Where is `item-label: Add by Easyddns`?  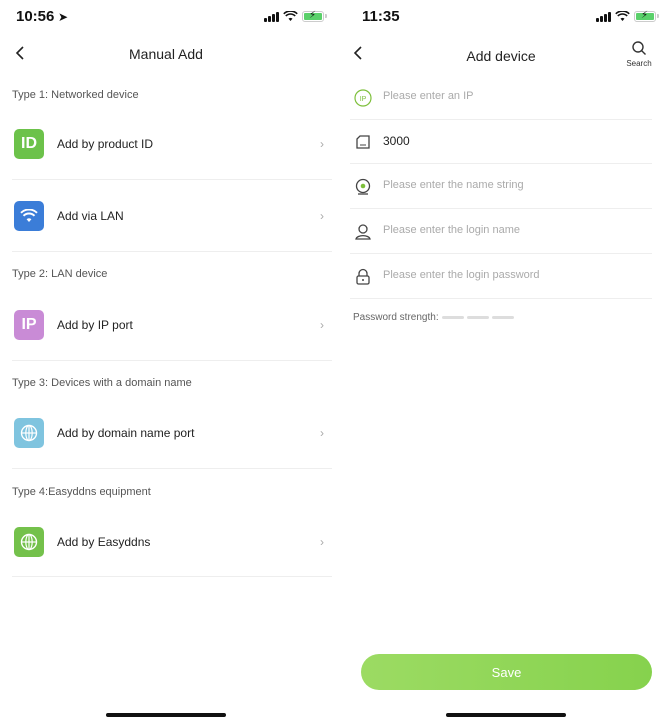 item-label: Add by Easyddns is located at coordinates (104, 542).